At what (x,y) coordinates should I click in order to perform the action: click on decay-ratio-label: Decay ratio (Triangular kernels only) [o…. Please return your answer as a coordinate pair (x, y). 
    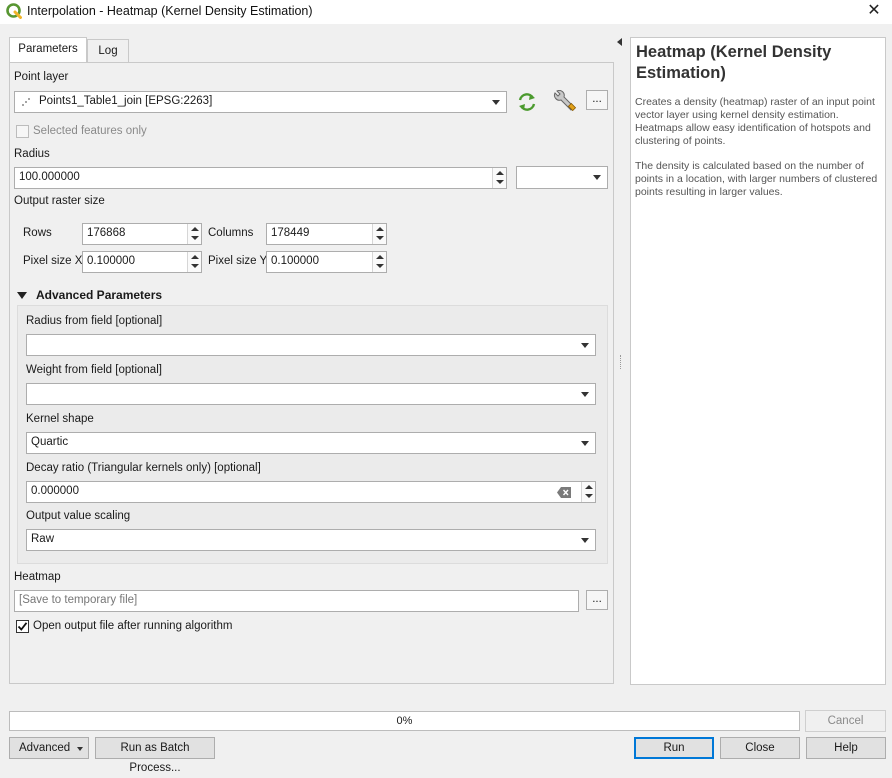
    Looking at the image, I should click on (143, 468).